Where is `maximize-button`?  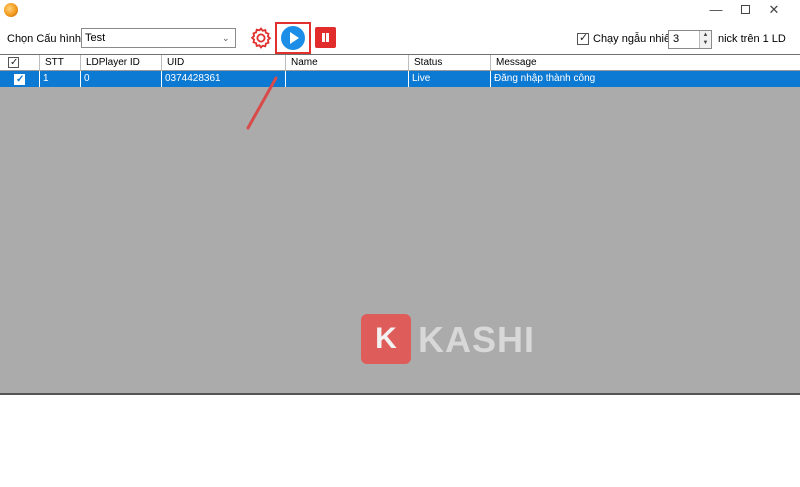
maximize-button is located at coordinates (745, 10).